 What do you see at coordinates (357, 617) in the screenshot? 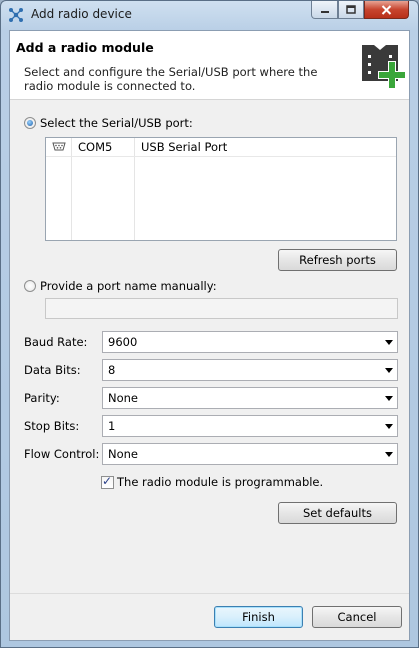
I see `cancel-button: Cancel` at bounding box center [357, 617].